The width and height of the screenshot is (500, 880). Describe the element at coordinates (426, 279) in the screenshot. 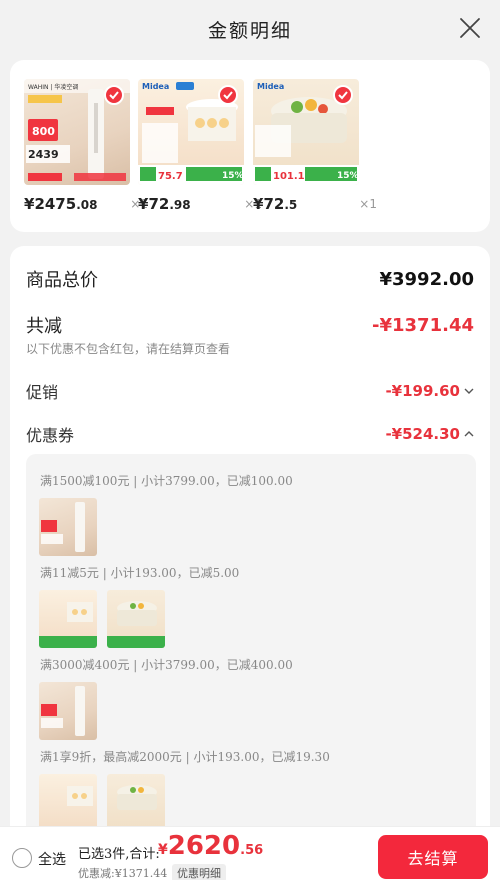

I see `total-price-value: ¥3992.00` at that location.